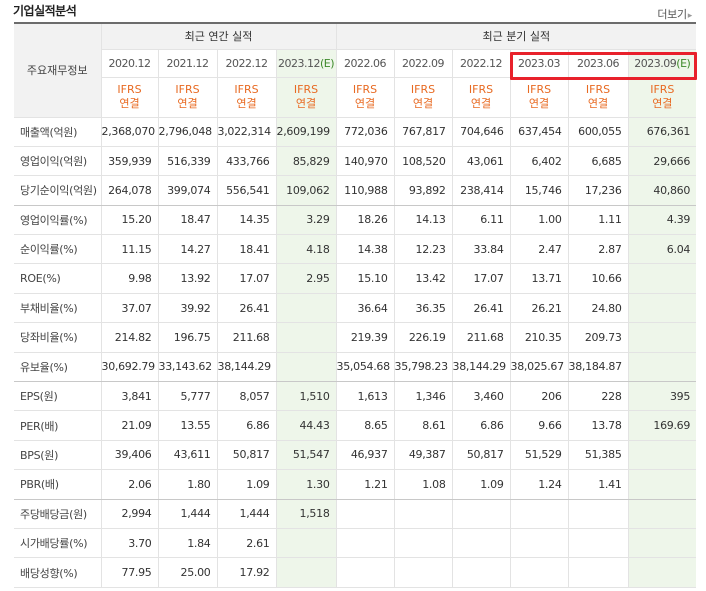 This screenshot has height=591, width=706. Describe the element at coordinates (188, 337) in the screenshot. I see `table-cell: 196.75` at that location.